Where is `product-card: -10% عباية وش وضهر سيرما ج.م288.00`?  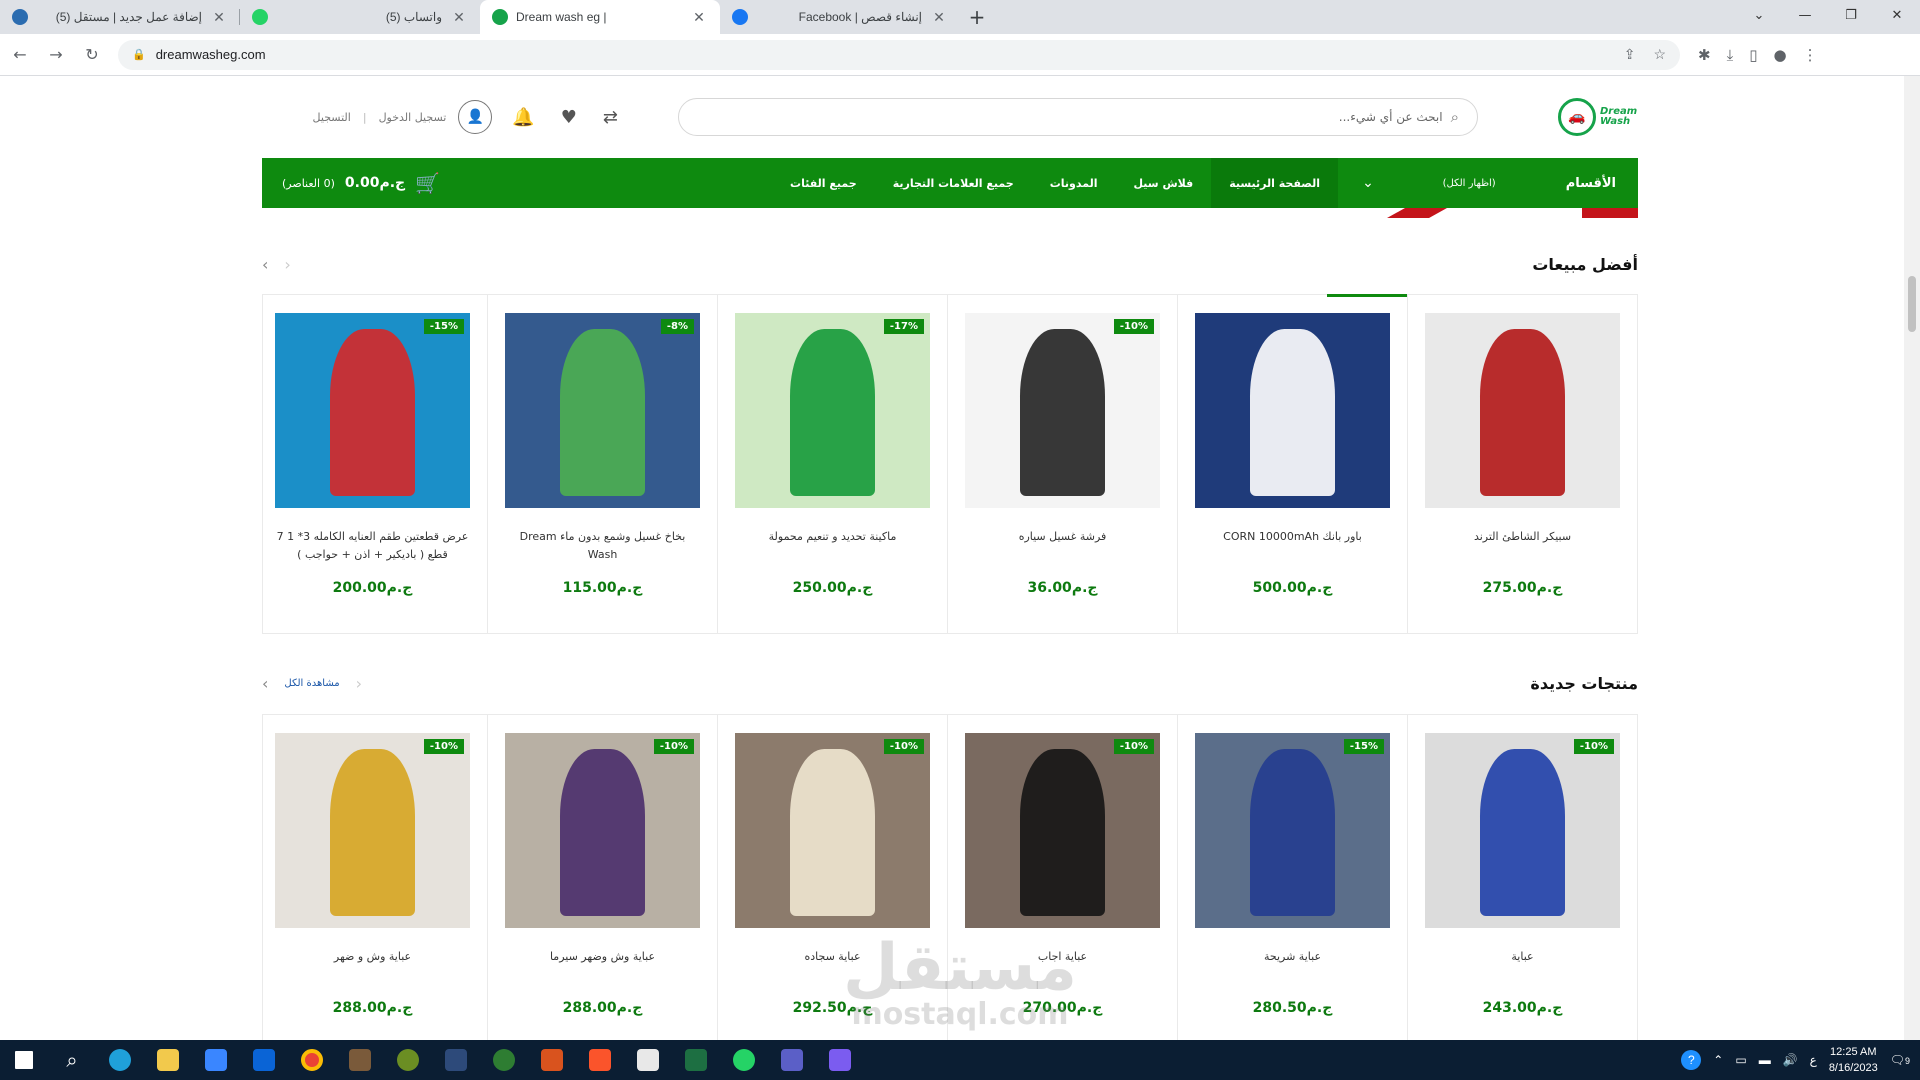
product-card: -10% عباية وش وضهر سيرما ج.م288.00 is located at coordinates (602, 877).